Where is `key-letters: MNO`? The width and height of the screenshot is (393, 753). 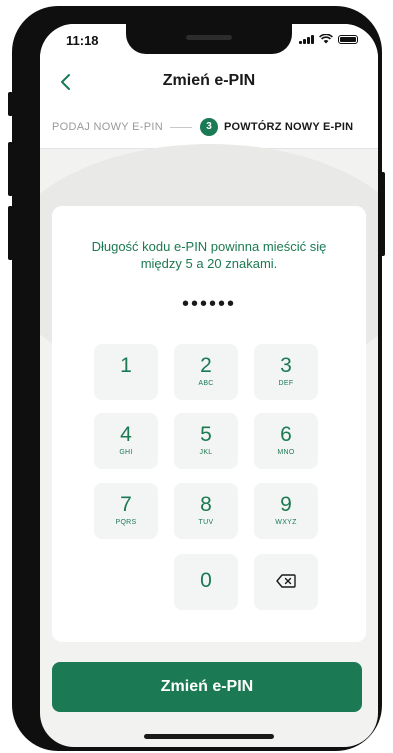 key-letters: MNO is located at coordinates (286, 452).